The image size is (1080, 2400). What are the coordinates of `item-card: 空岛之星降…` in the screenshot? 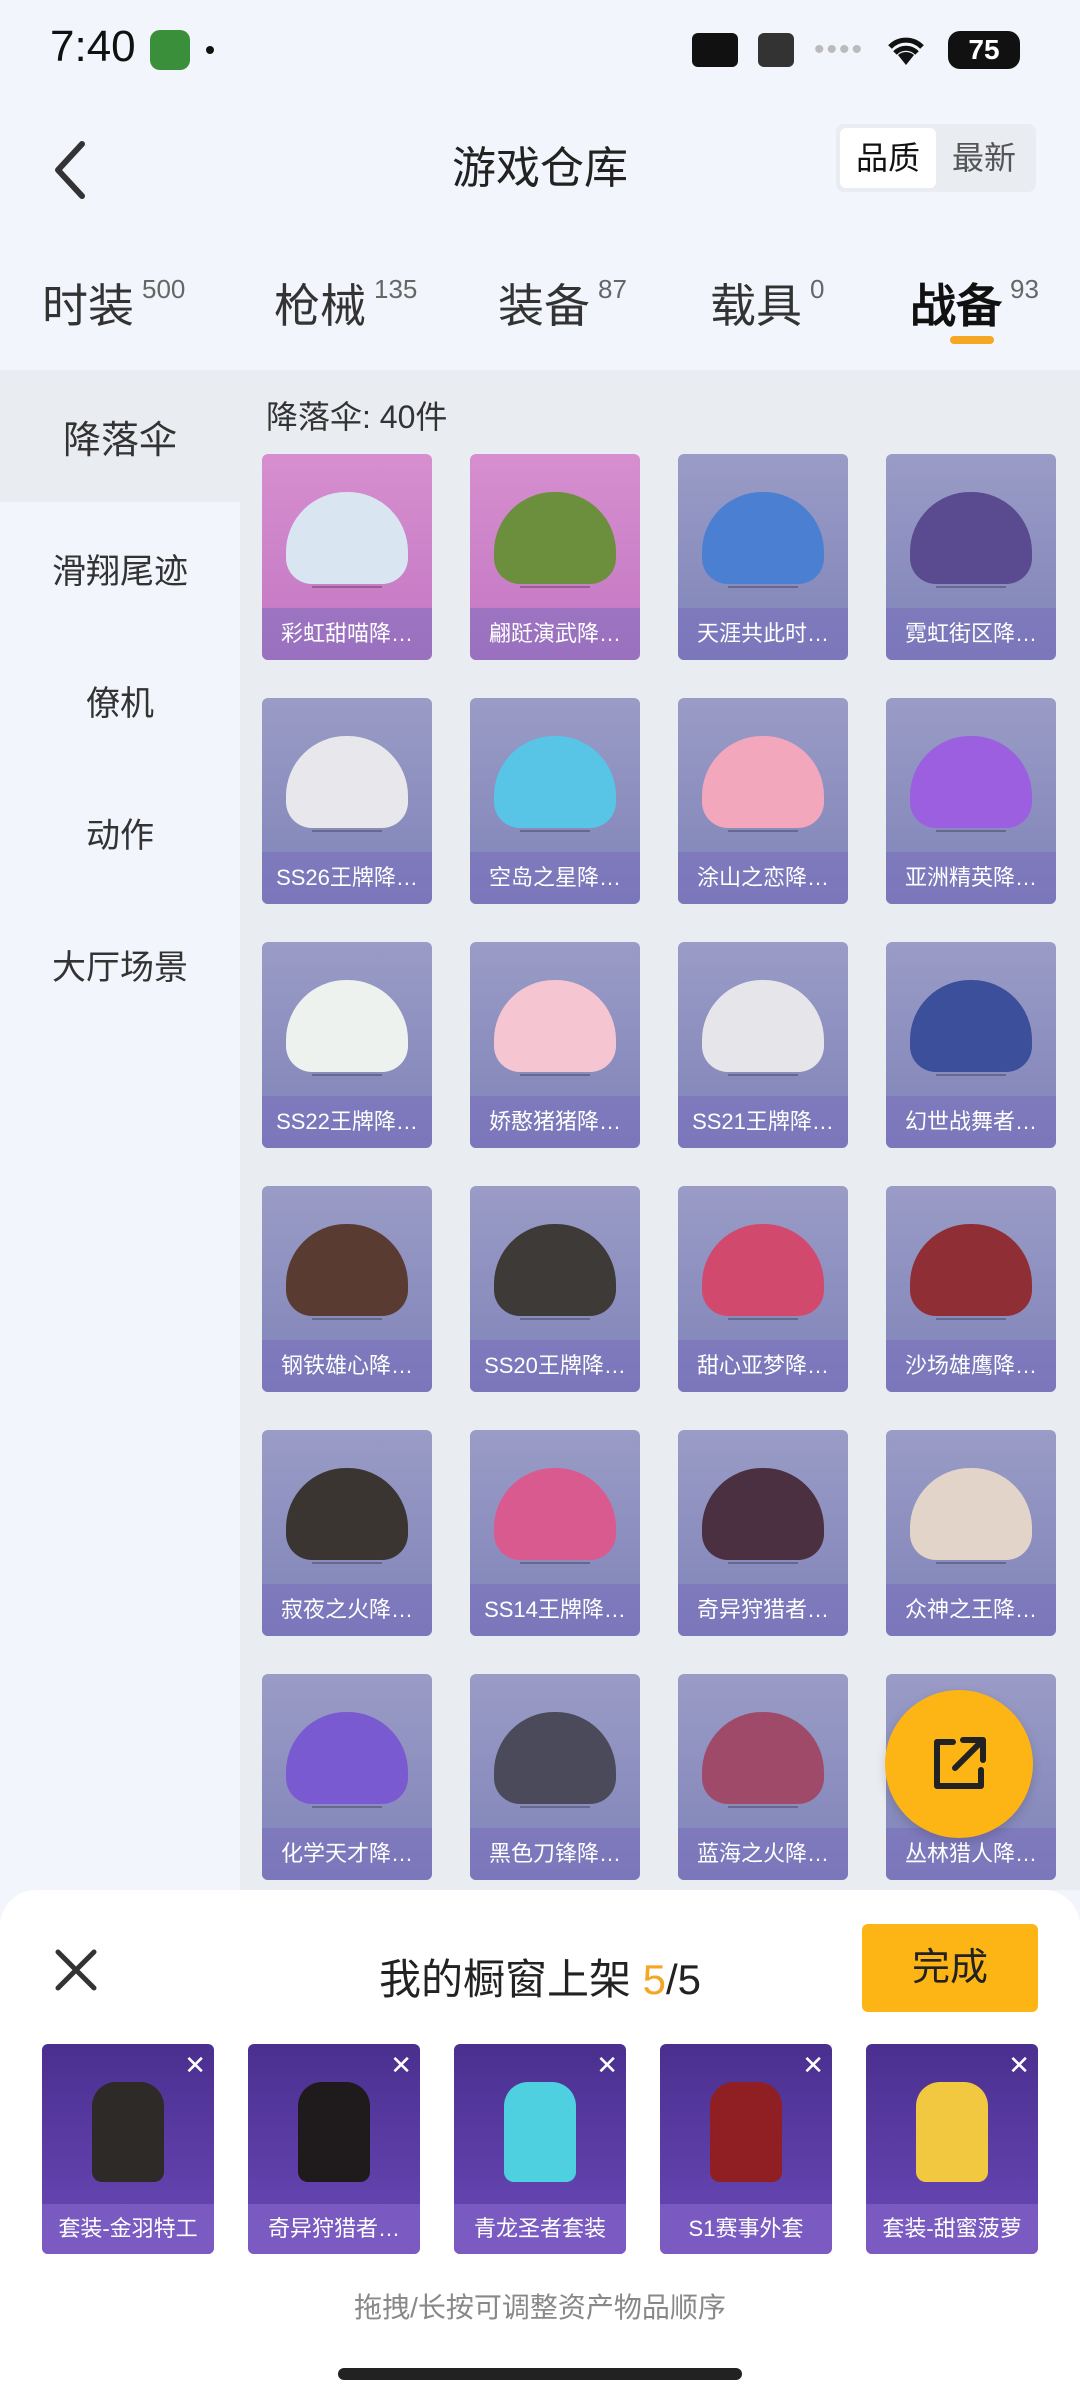 It's located at (555, 801).